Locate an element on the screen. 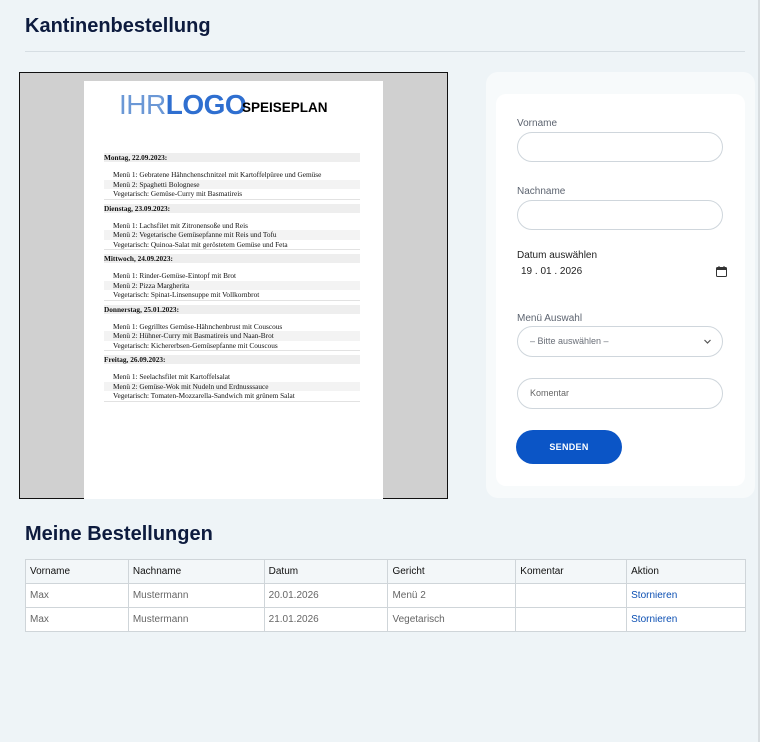  comment-input: Komentar is located at coordinates (620, 393).